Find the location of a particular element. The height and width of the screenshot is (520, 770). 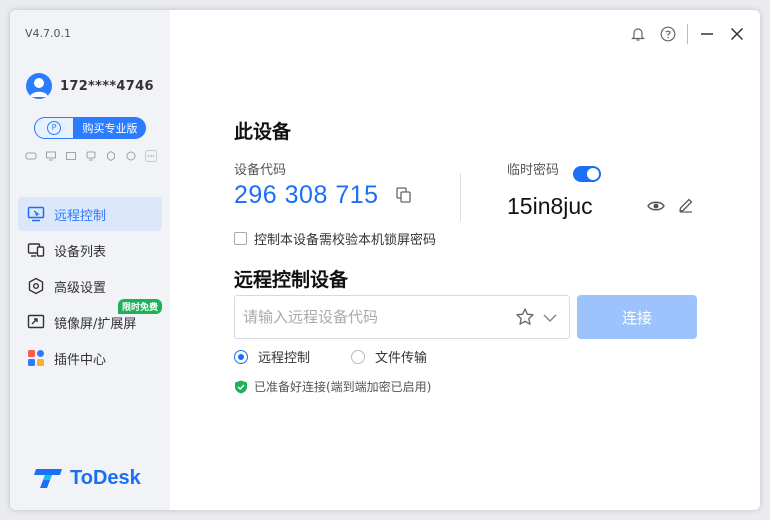

device-code-value: 296 308 715 is located at coordinates (306, 195).